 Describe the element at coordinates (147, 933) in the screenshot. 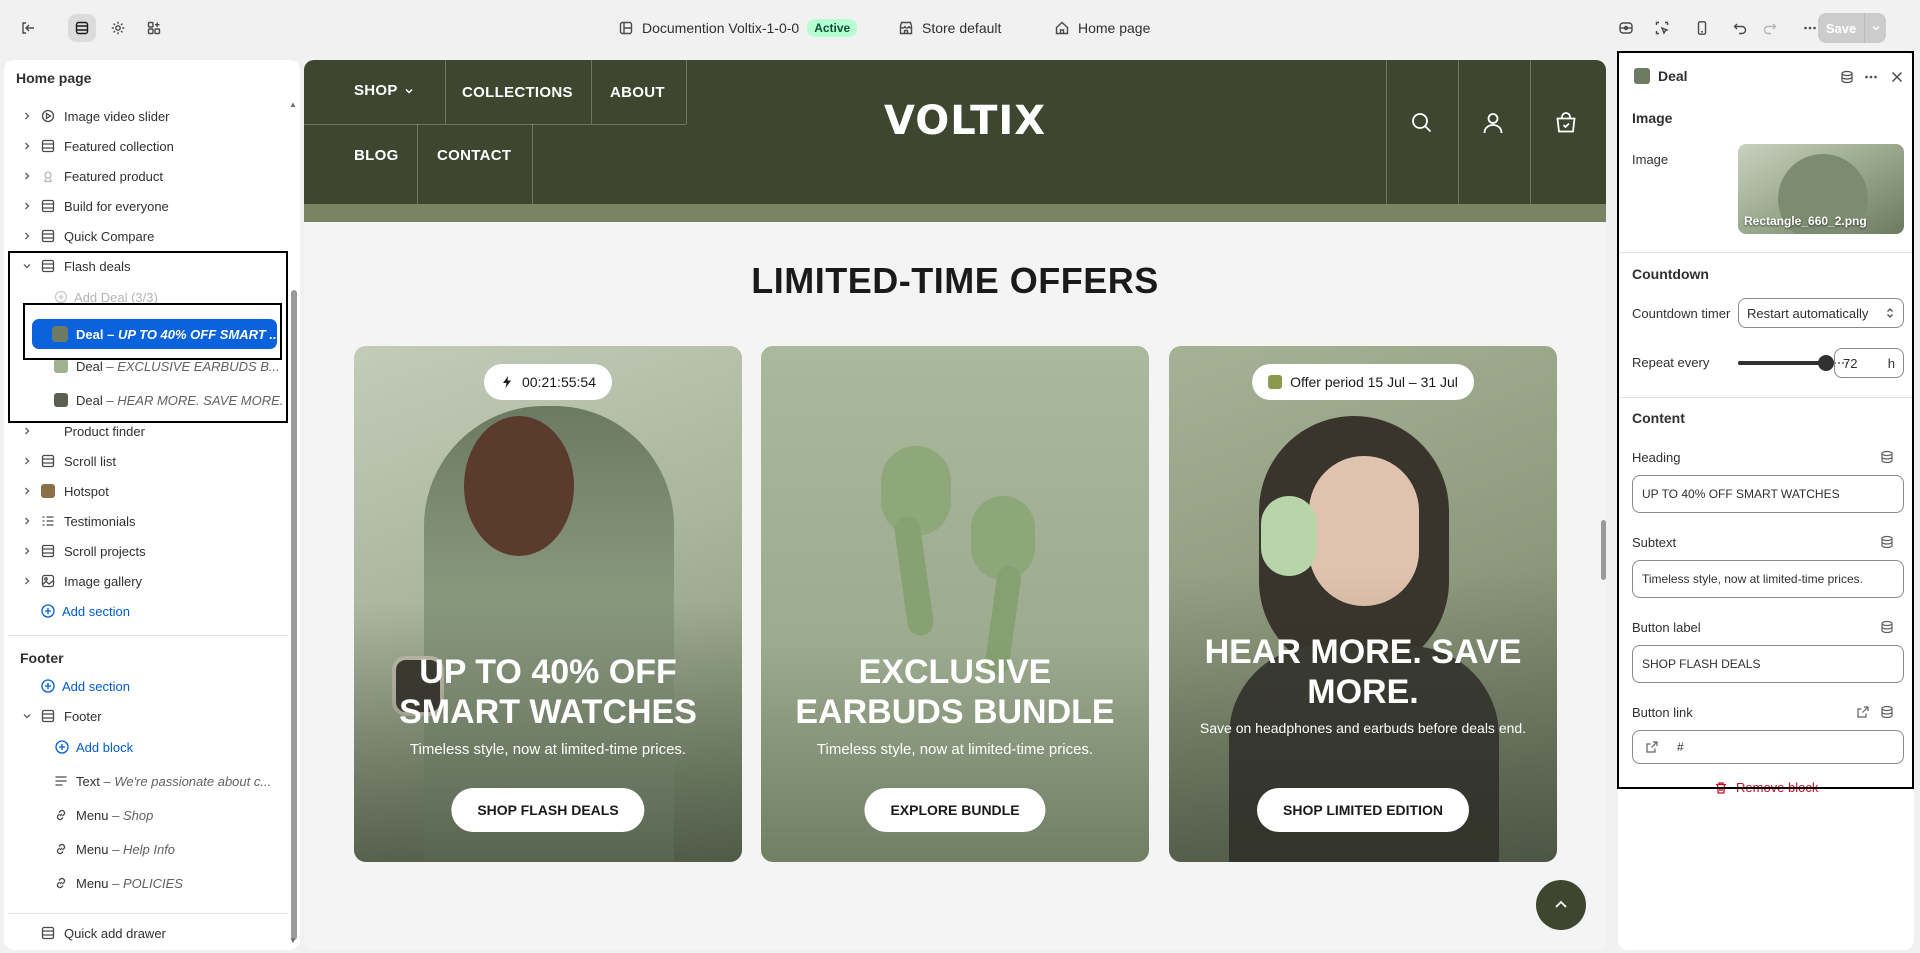

I see `sidebar-item-quick-add: Quick add drawer` at that location.